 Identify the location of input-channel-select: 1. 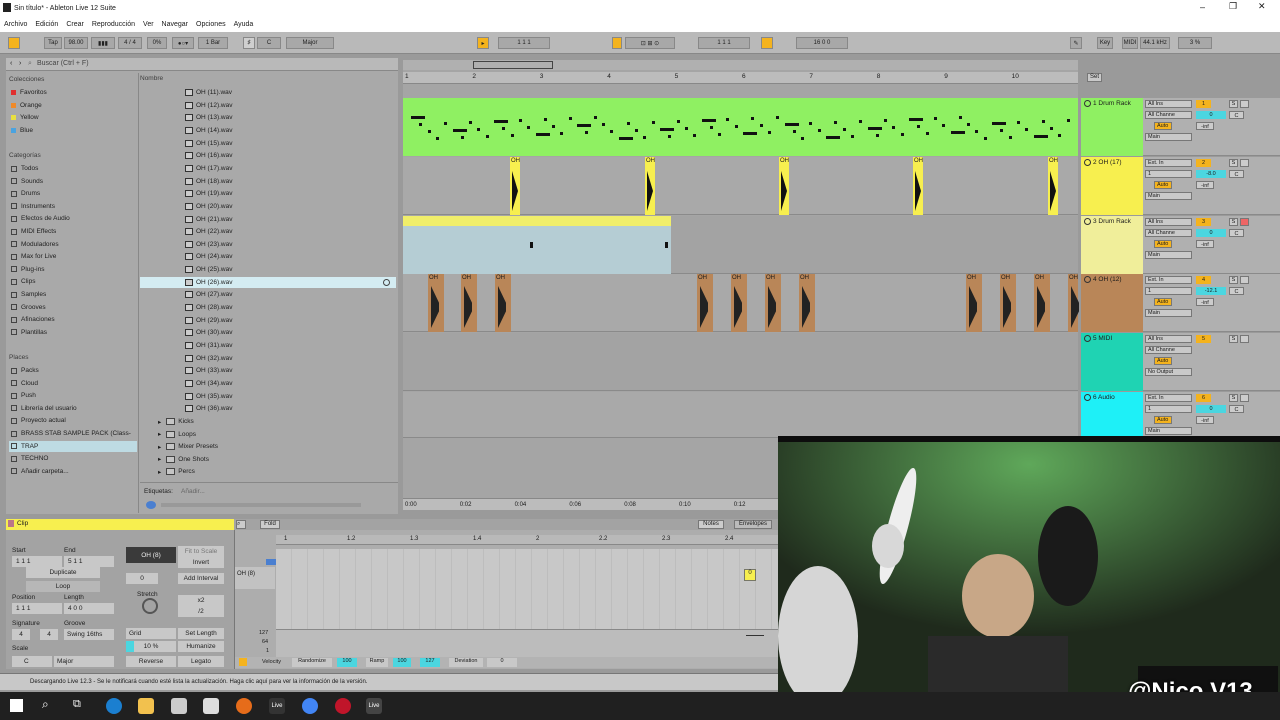
(1168, 291).